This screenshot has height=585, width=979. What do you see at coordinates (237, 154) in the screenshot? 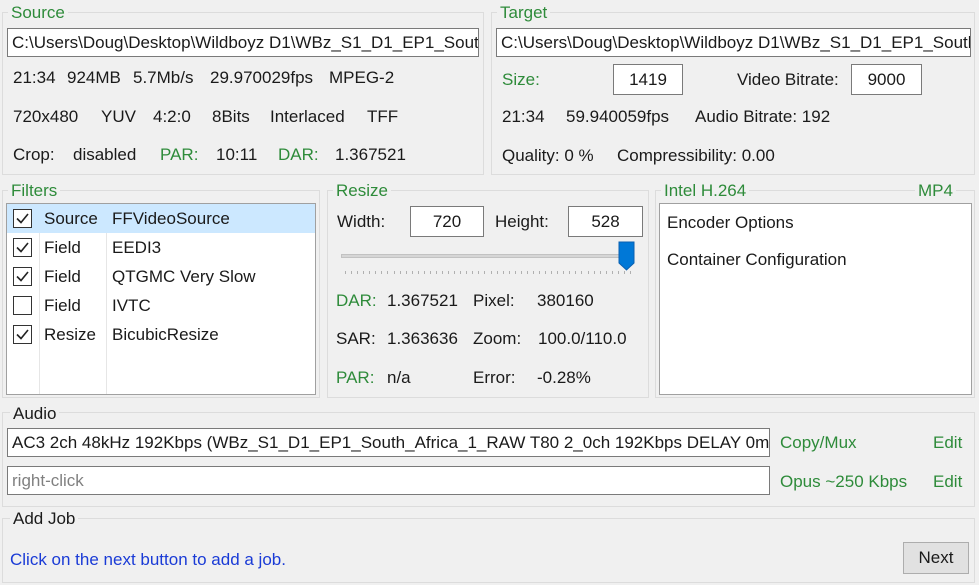
I see `source-par-value: 10:11` at bounding box center [237, 154].